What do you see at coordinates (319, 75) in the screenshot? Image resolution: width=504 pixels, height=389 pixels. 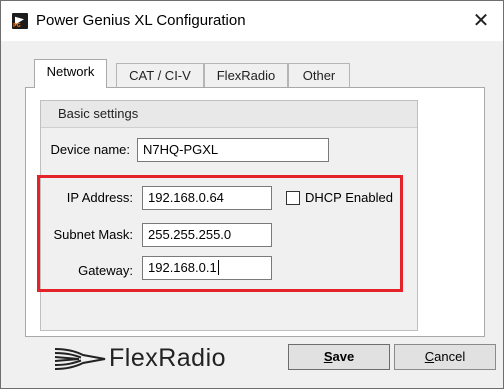 I see `tab-other: Other` at bounding box center [319, 75].